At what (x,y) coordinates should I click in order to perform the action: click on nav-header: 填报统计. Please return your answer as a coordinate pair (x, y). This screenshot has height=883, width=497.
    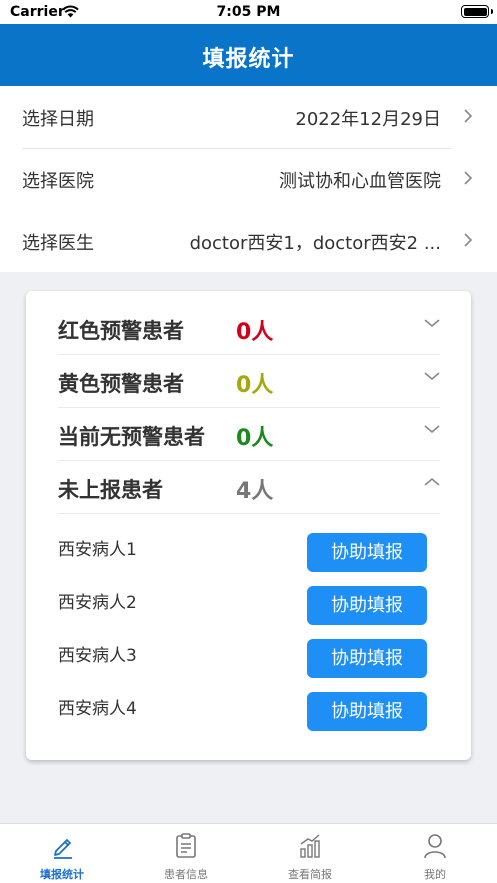
    Looking at the image, I should click on (248, 55).